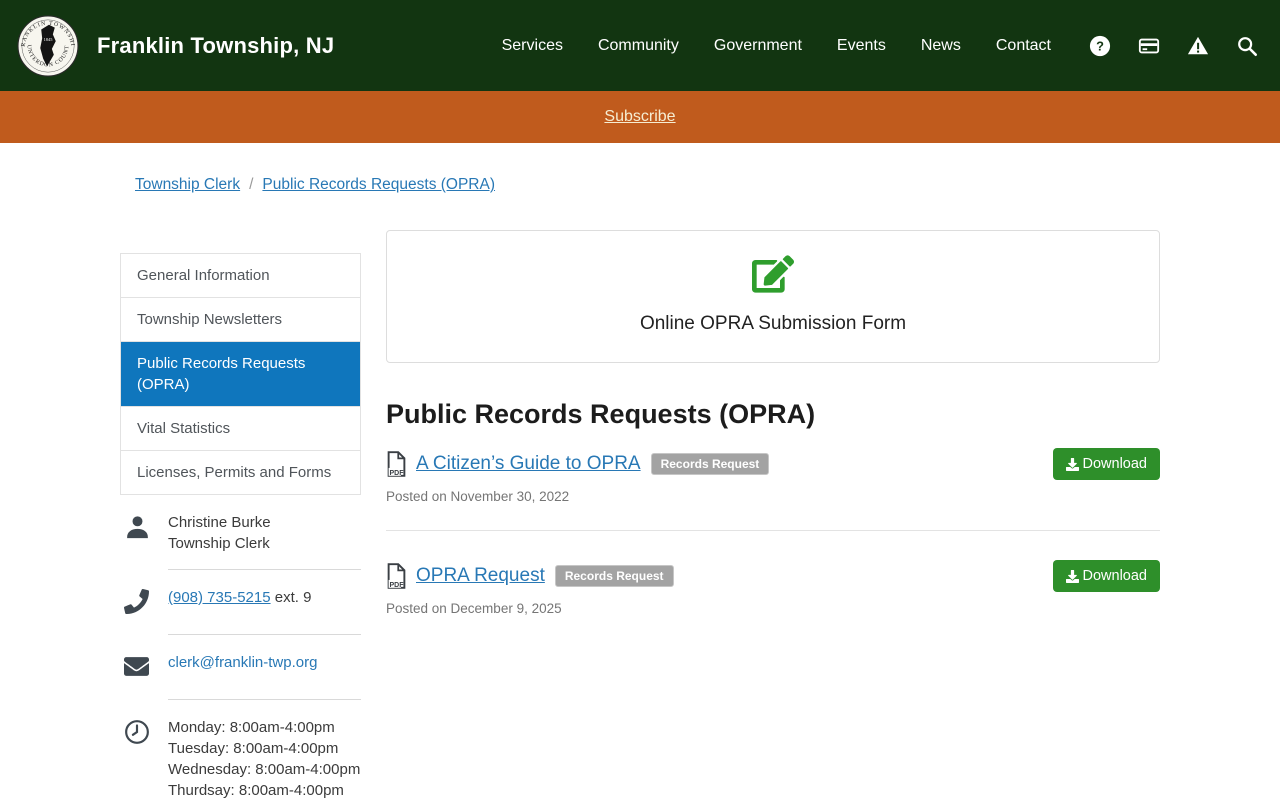 The height and width of the screenshot is (800, 1280). What do you see at coordinates (219, 543) in the screenshot?
I see `clerk-title: Township Clerk` at bounding box center [219, 543].